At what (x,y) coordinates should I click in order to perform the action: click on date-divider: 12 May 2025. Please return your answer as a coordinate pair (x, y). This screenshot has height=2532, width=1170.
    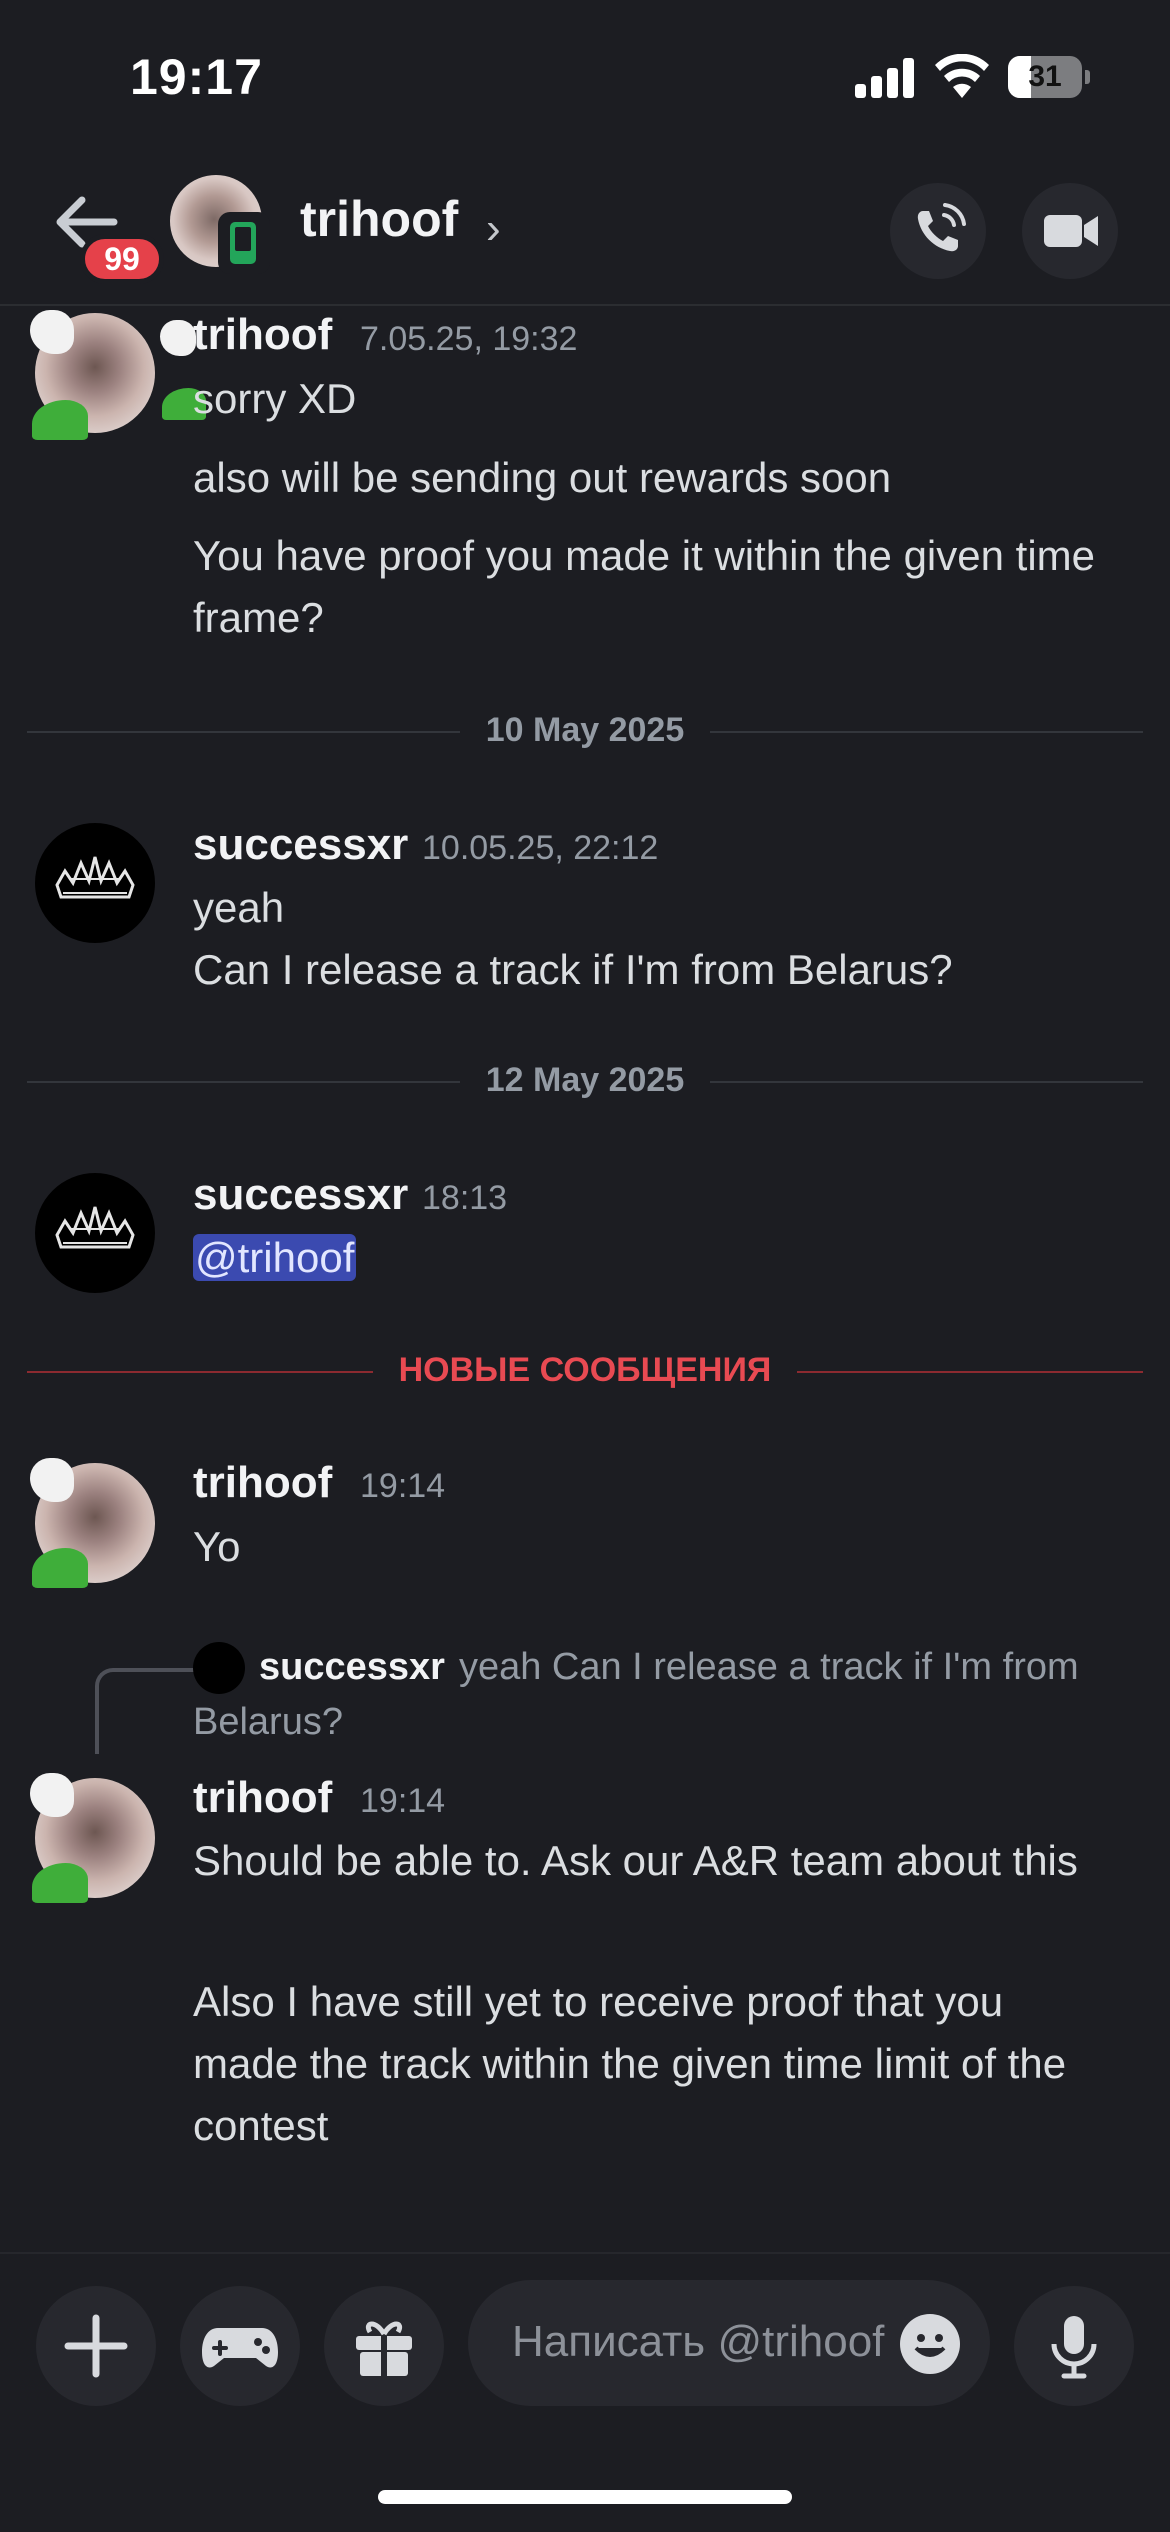
    Looking at the image, I should click on (585, 1080).